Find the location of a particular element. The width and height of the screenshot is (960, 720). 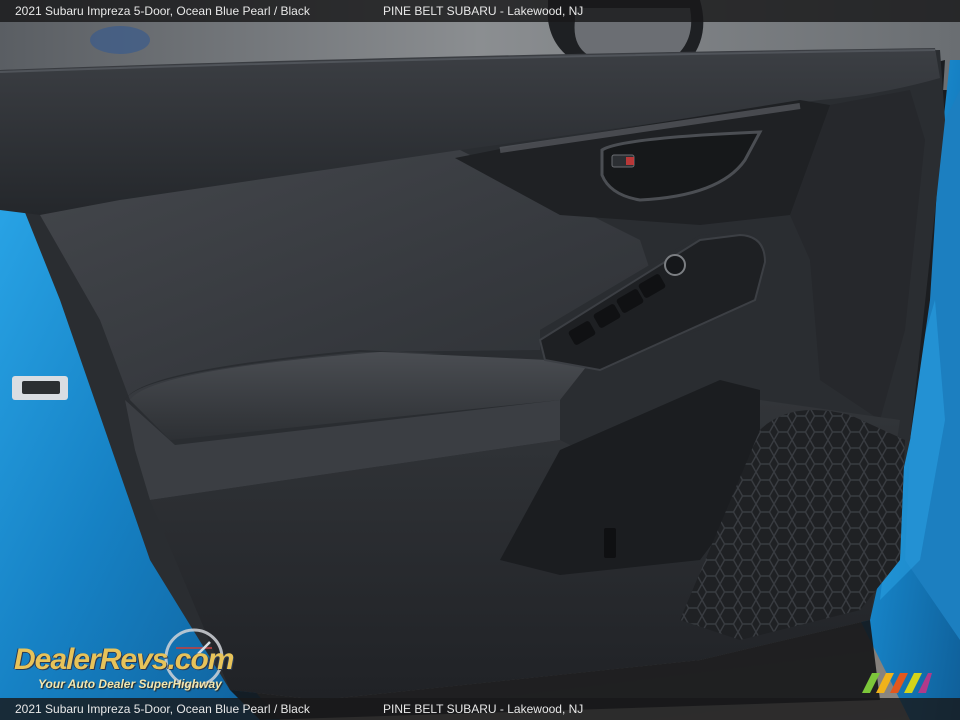

dealer-caption-bottom: PINE BELT SUBARU - Lakewood, NJ is located at coordinates (483, 709).